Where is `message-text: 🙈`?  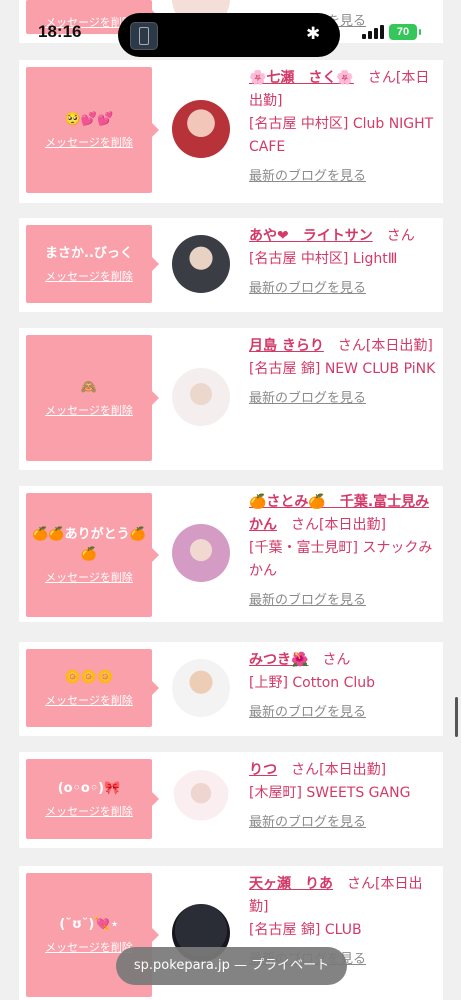 message-text: 🙈 is located at coordinates (89, 387).